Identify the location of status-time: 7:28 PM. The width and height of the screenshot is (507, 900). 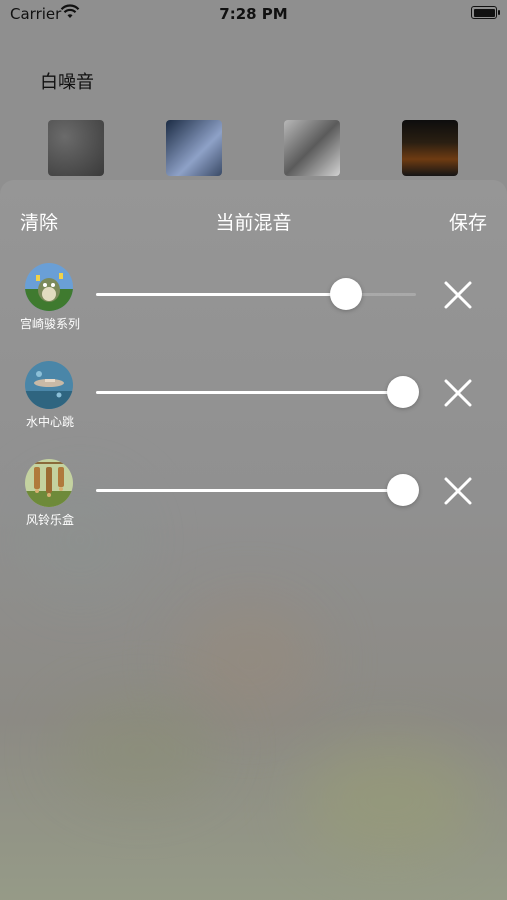
(253, 14).